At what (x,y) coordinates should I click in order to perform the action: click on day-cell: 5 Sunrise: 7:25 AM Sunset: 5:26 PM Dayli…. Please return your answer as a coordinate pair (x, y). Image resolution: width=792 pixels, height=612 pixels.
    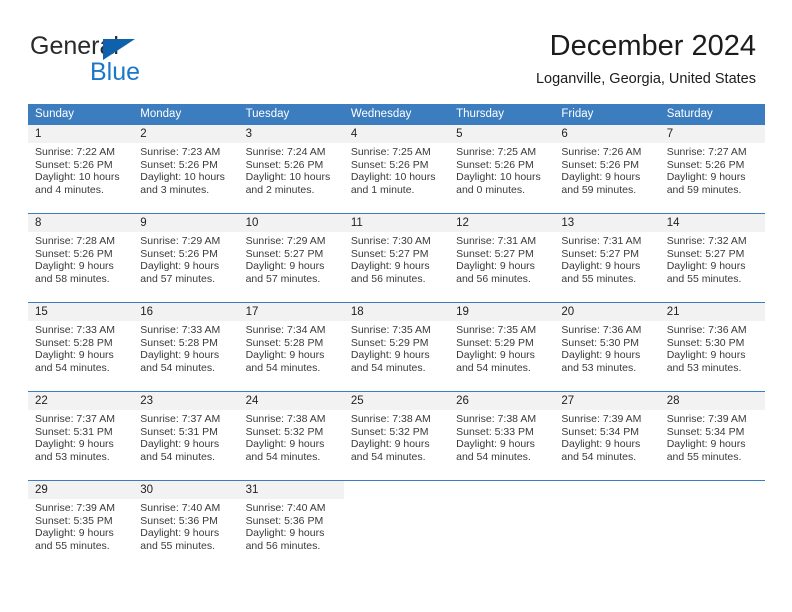
    Looking at the image, I should click on (502, 169).